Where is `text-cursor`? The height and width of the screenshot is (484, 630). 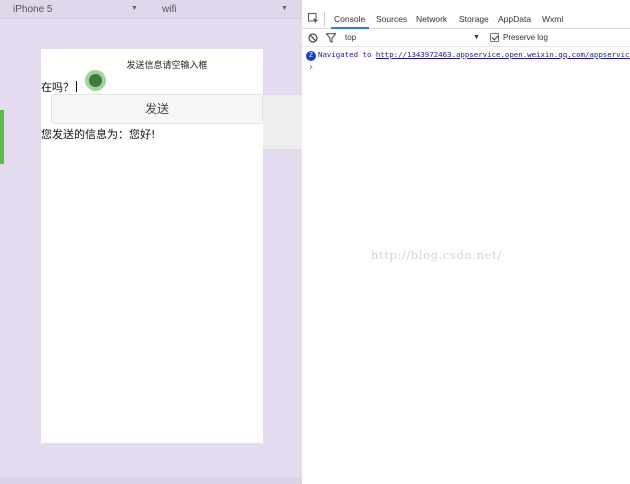 text-cursor is located at coordinates (76, 86).